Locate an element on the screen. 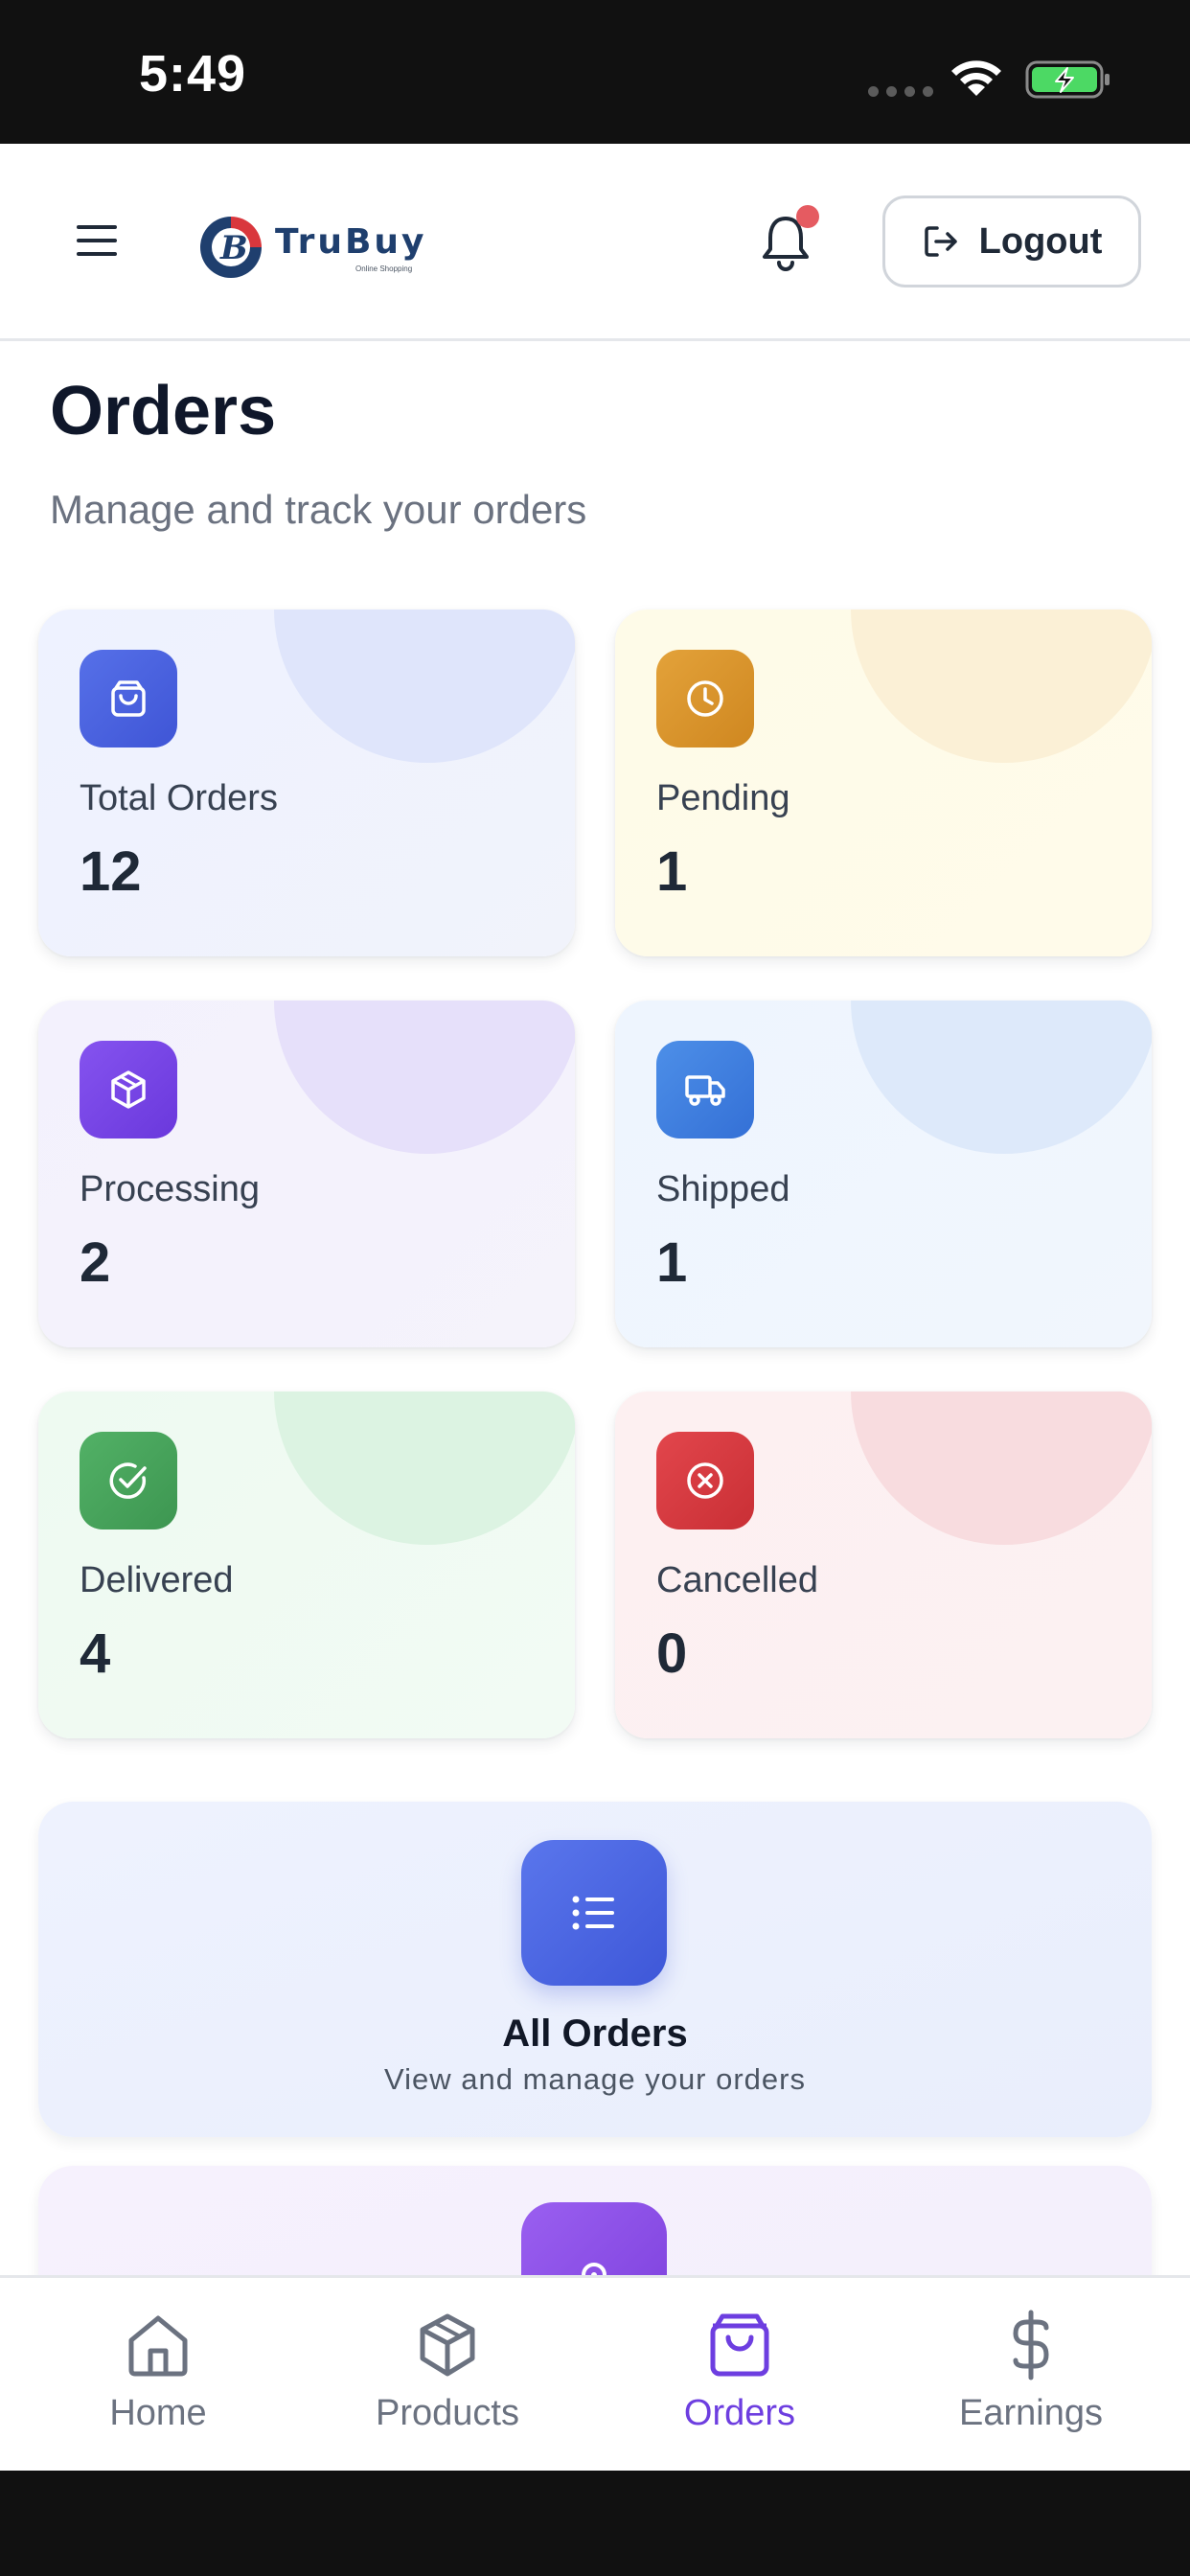 This screenshot has width=1190, height=2576. menu-icon is located at coordinates (97, 240).